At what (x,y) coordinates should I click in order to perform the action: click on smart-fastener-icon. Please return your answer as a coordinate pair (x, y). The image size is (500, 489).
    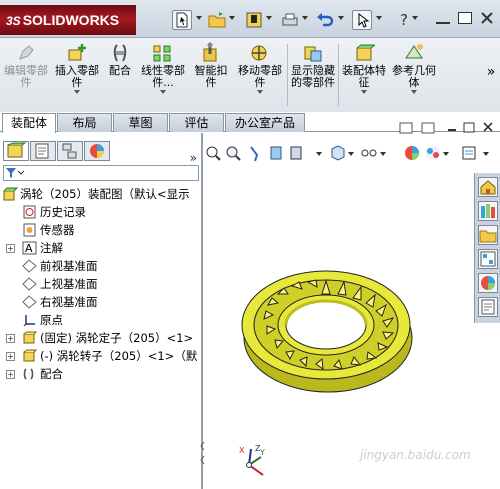
    Looking at the image, I should click on (210, 52).